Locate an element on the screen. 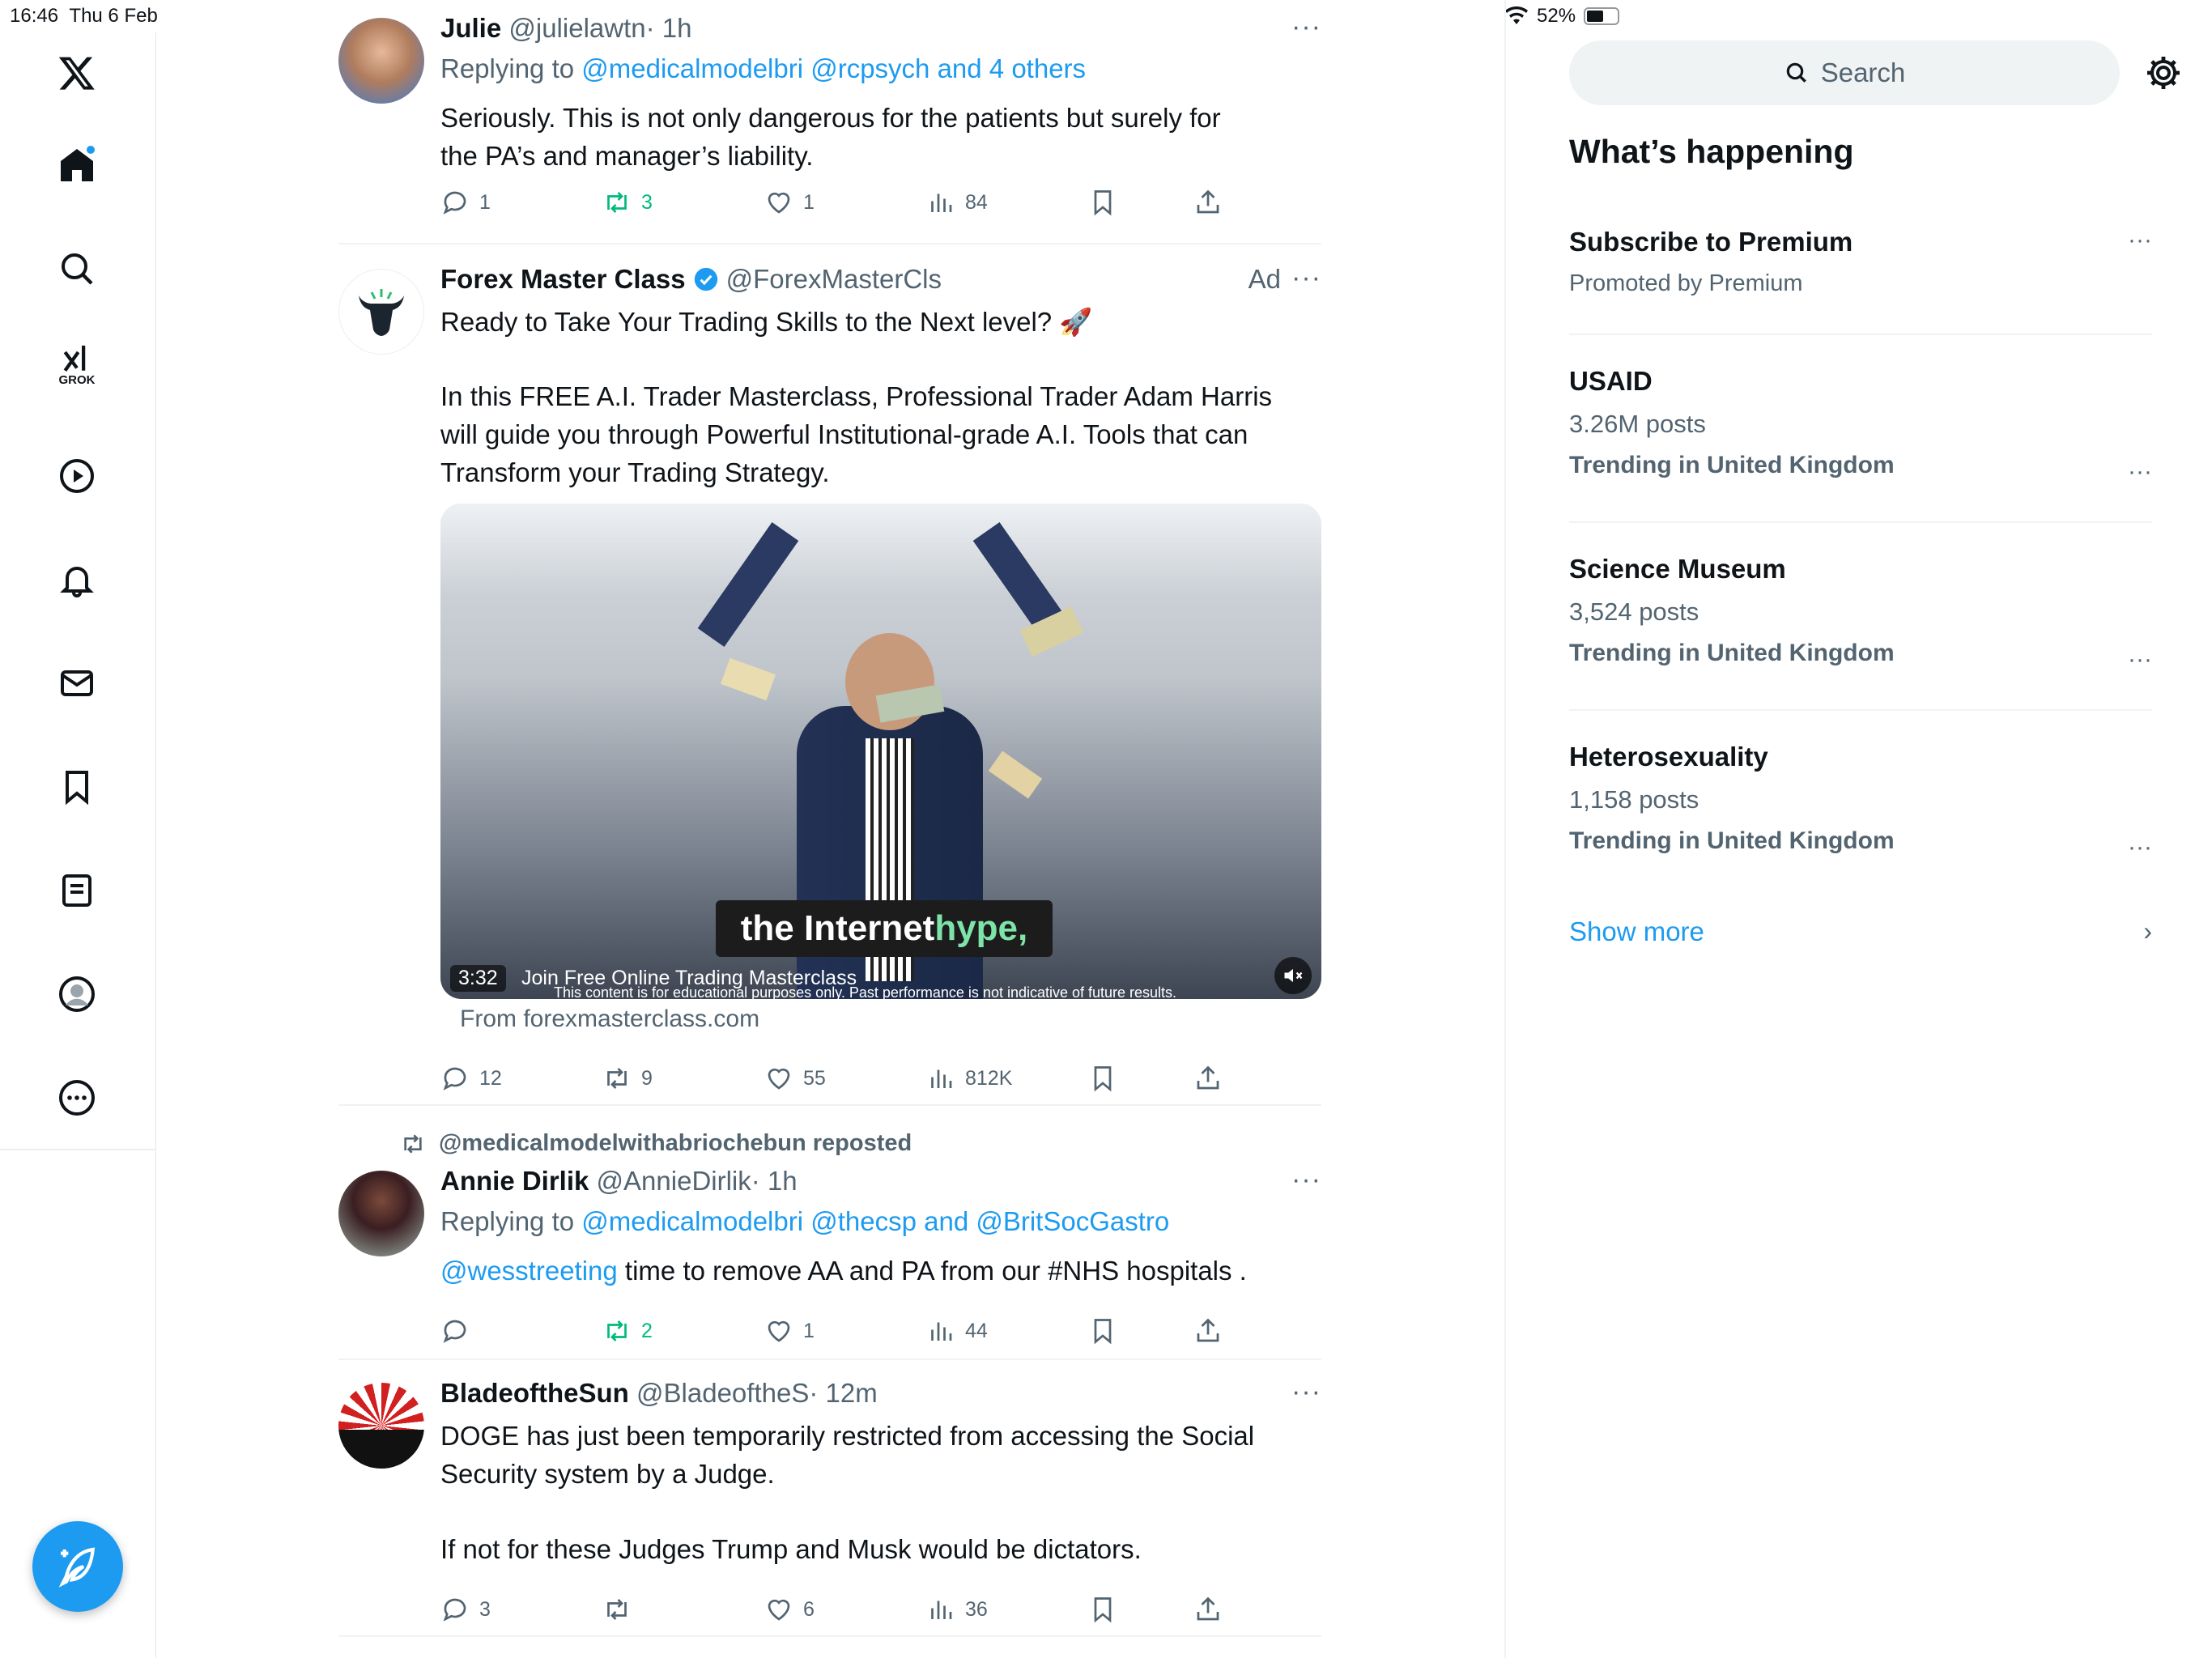  views-button: 812K is located at coordinates (969, 1078).